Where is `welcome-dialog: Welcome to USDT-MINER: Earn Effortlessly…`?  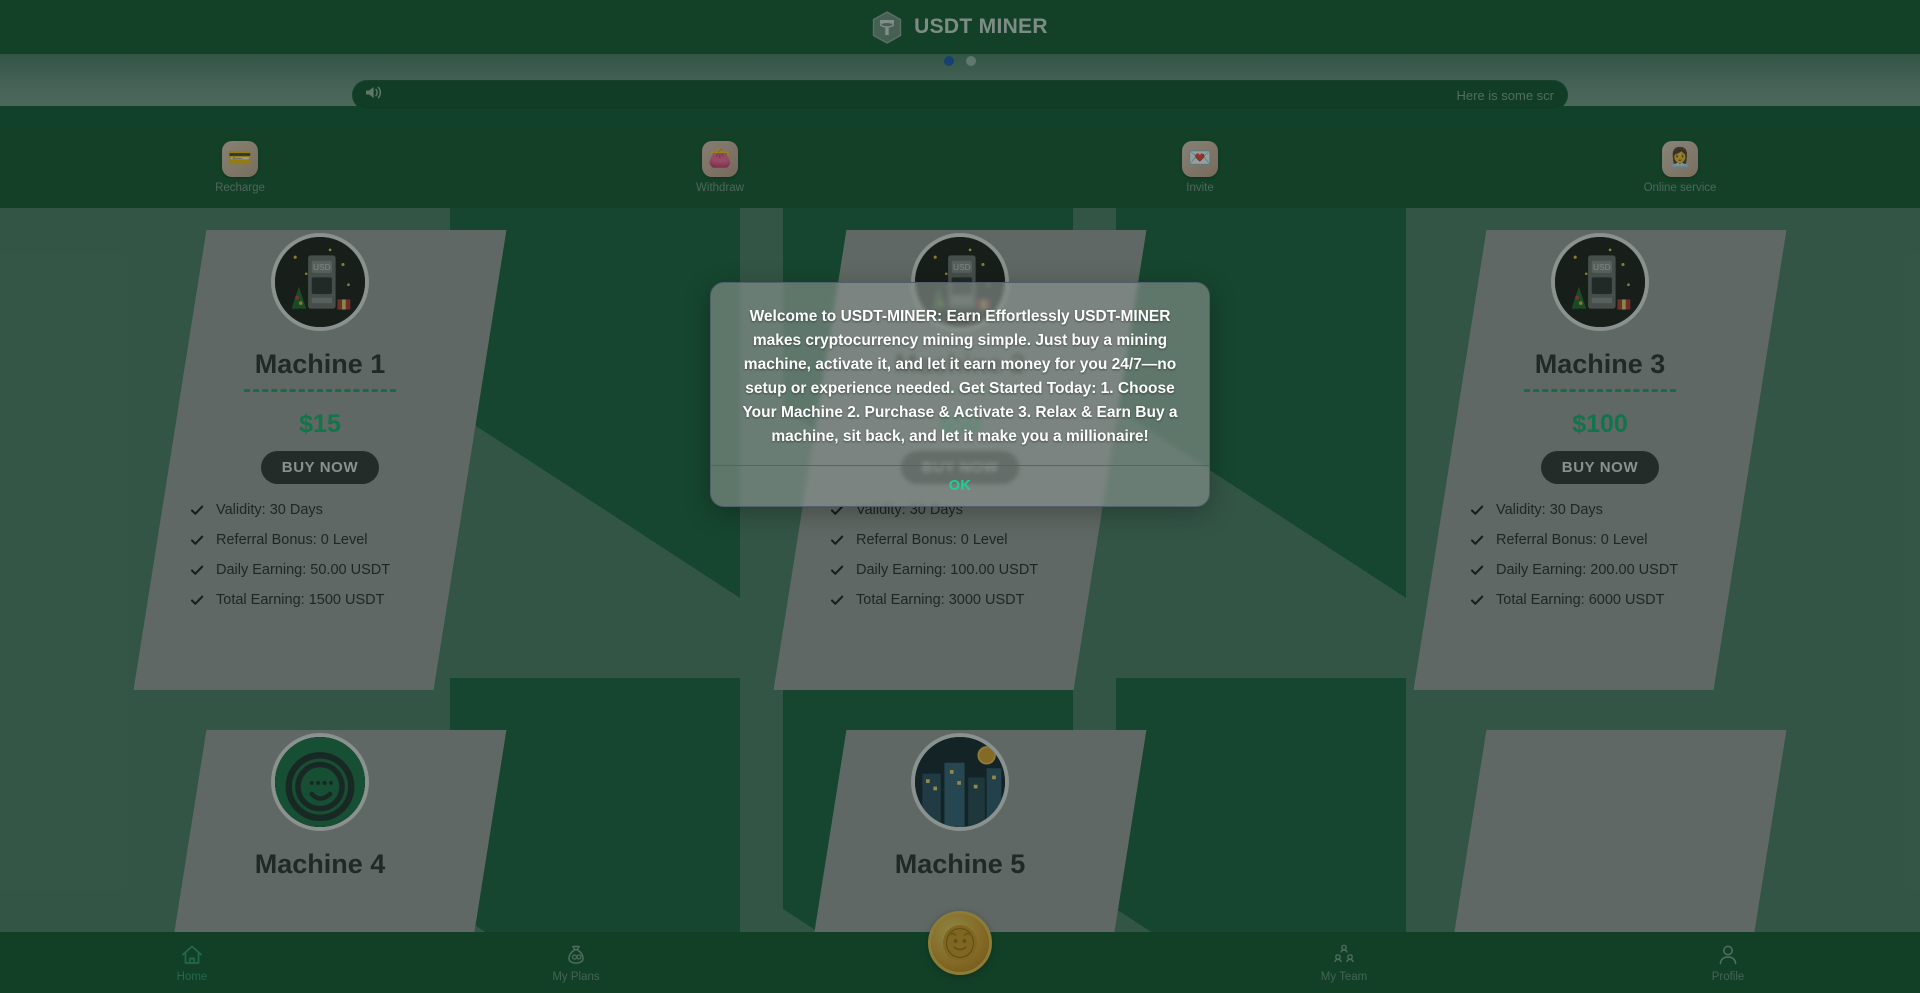
welcome-dialog: Welcome to USDT-MINER: Earn Effortlessly… is located at coordinates (960, 395).